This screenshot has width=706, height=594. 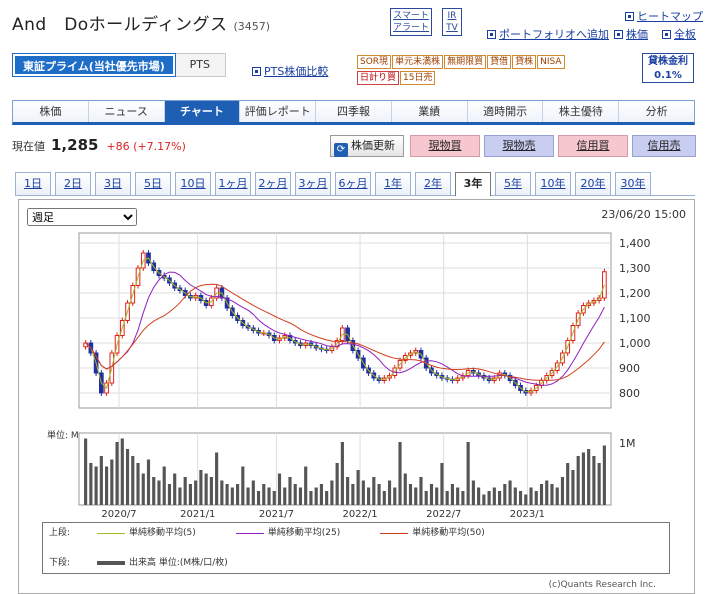 I want to click on period-tab: 10日, so click(x=193, y=183).